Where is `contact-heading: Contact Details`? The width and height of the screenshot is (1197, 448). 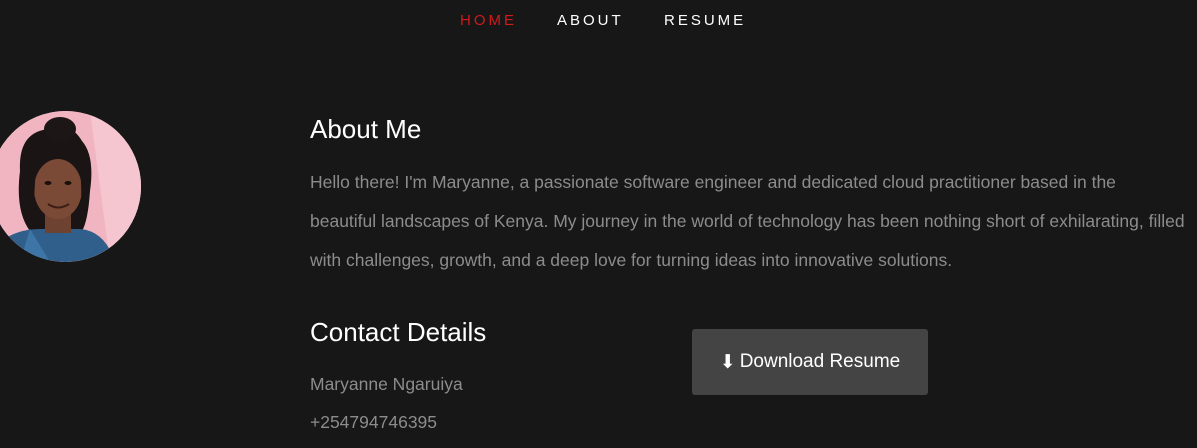
contact-heading: Contact Details is located at coordinates (398, 332).